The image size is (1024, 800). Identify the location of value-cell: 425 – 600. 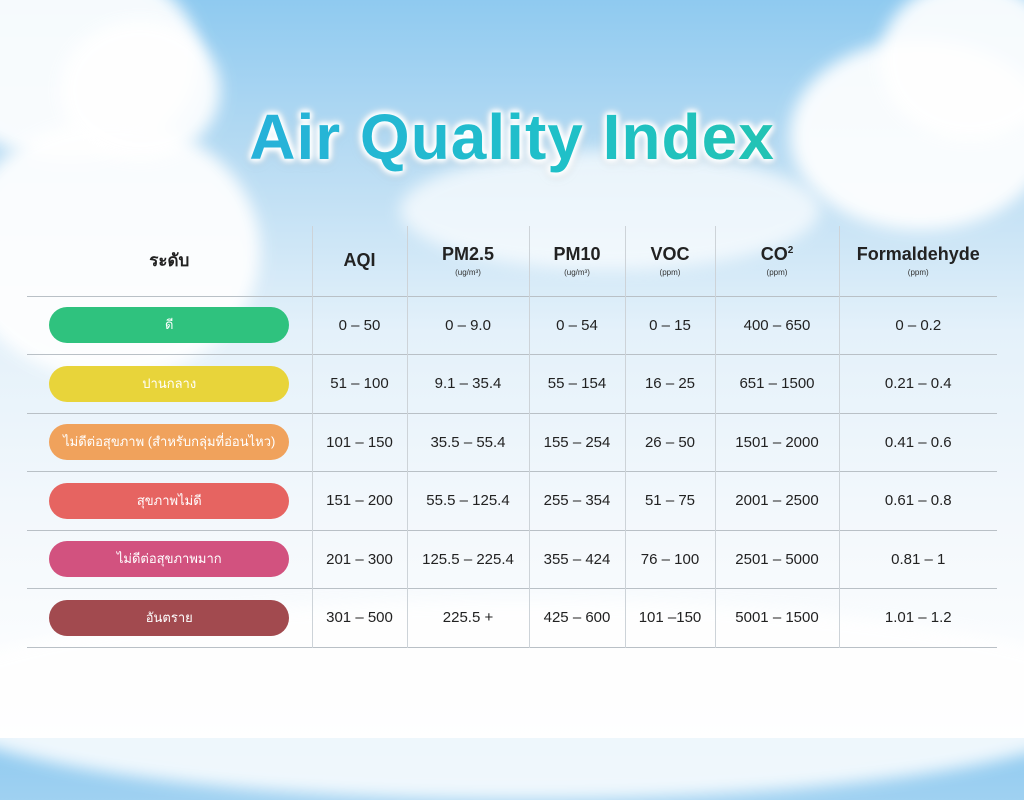
(576, 617).